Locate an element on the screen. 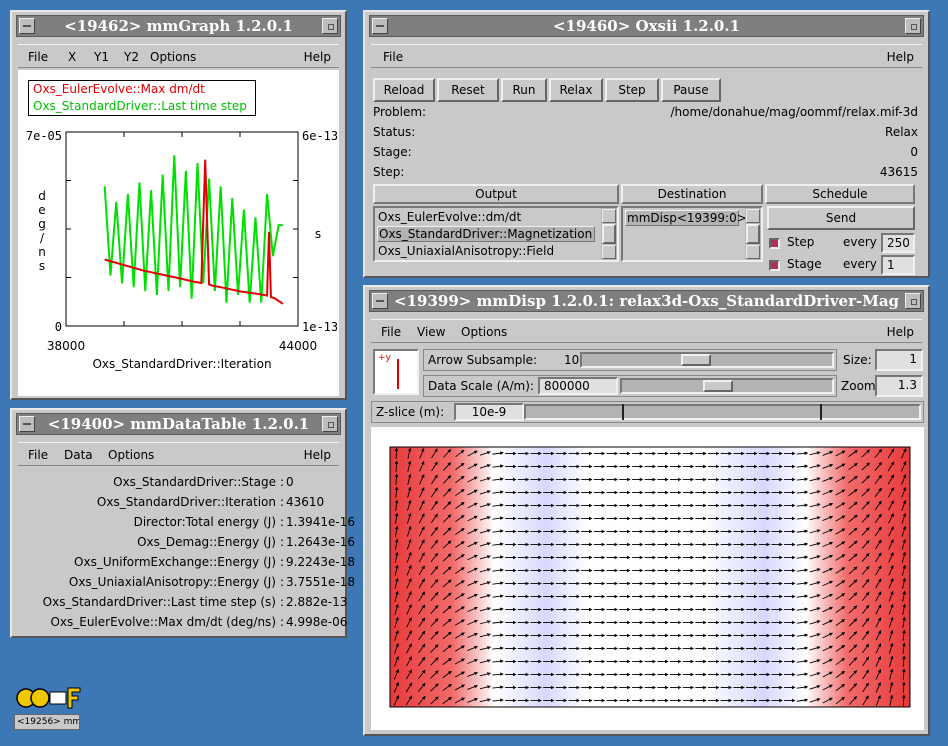 The width and height of the screenshot is (948, 746). table-row-value: 1.3941e-16 is located at coordinates (320, 522).